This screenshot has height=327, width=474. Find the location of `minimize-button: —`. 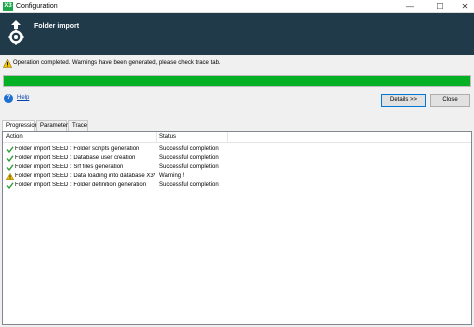

minimize-button: — is located at coordinates (410, 6).